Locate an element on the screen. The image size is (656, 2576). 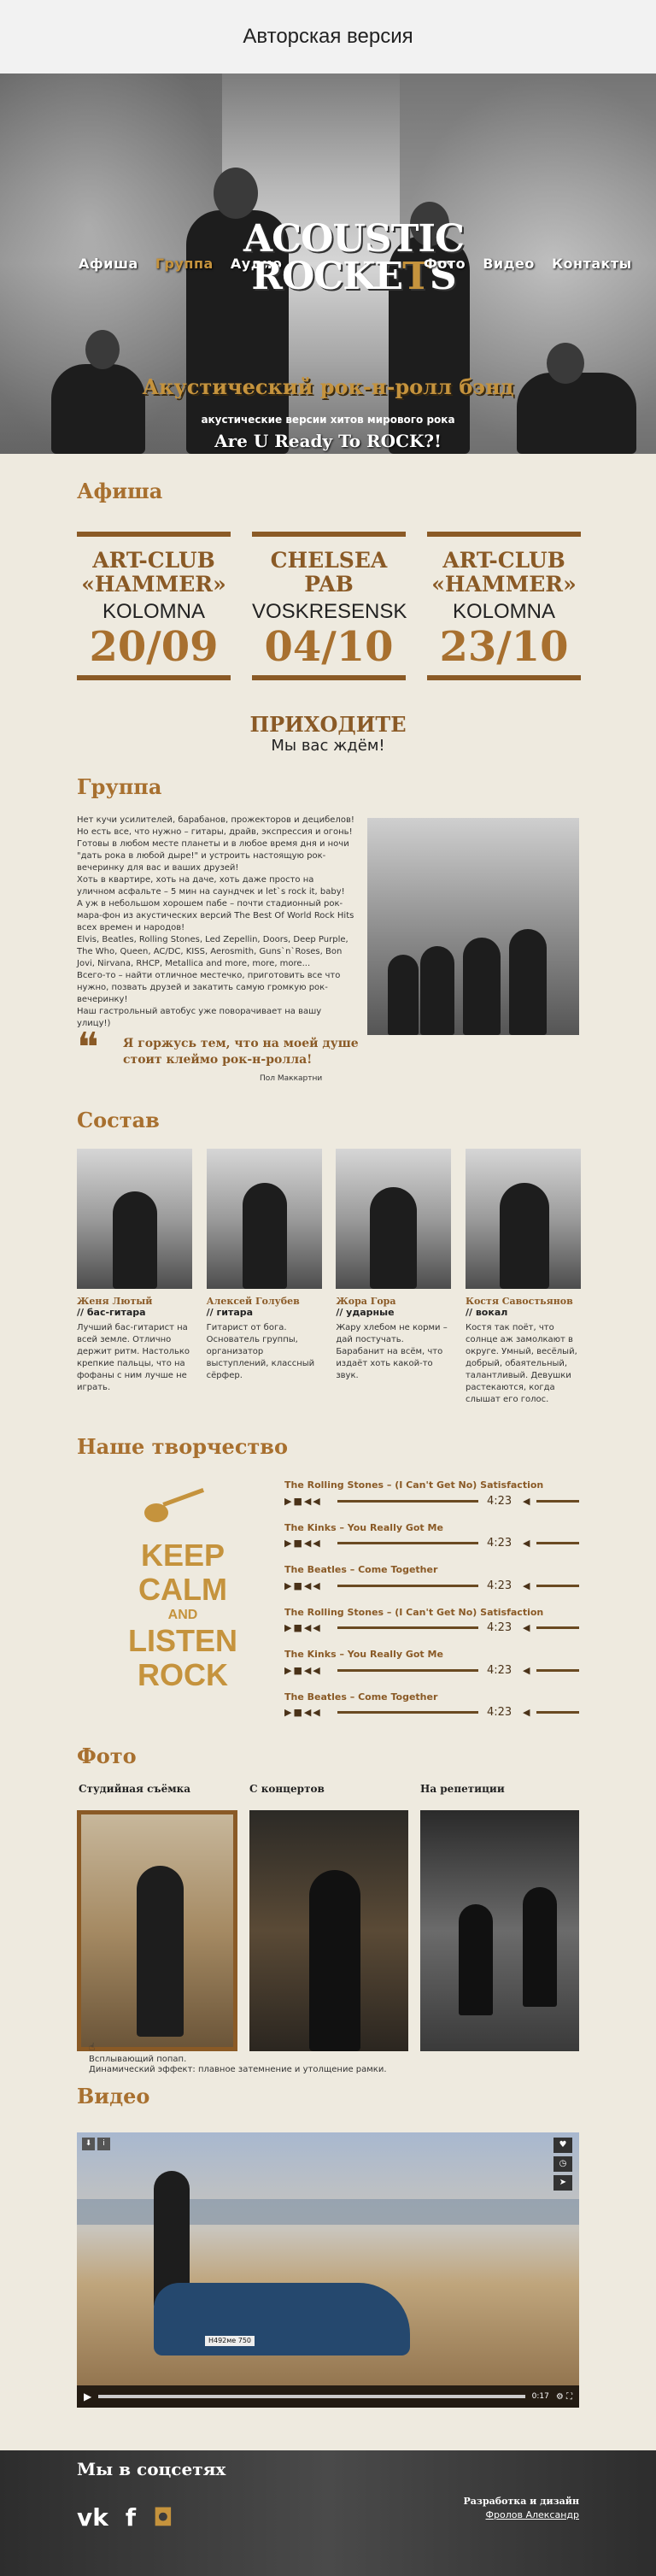
download-icon: ⬇ is located at coordinates (88, 2144).